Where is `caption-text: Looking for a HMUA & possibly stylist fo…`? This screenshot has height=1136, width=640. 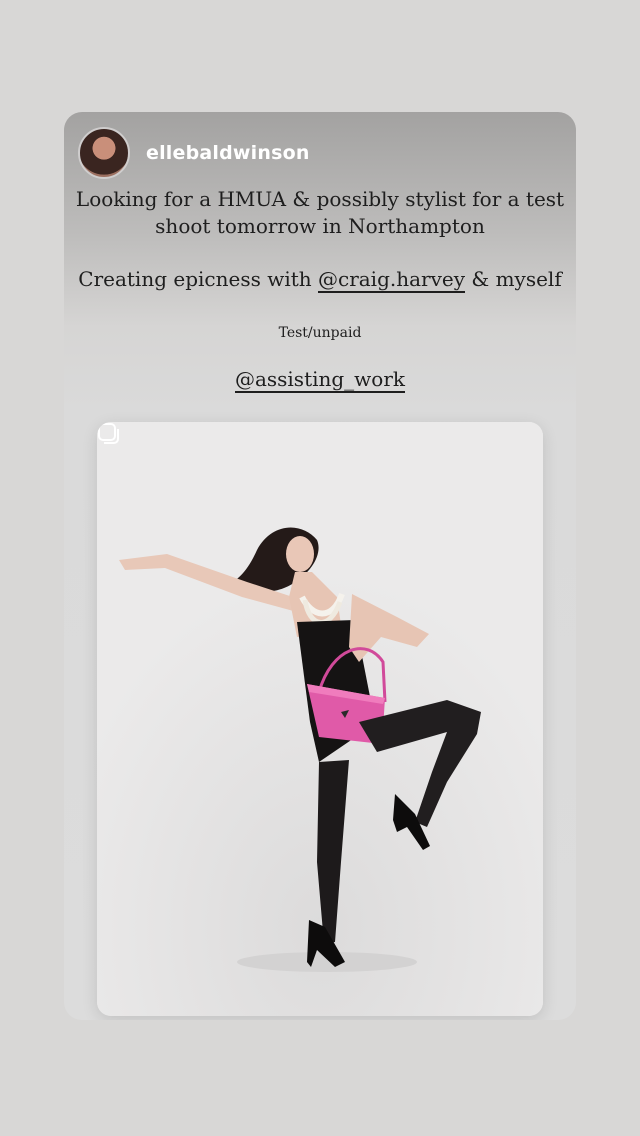 caption-text: Looking for a HMUA & possibly stylist fo… is located at coordinates (320, 212).